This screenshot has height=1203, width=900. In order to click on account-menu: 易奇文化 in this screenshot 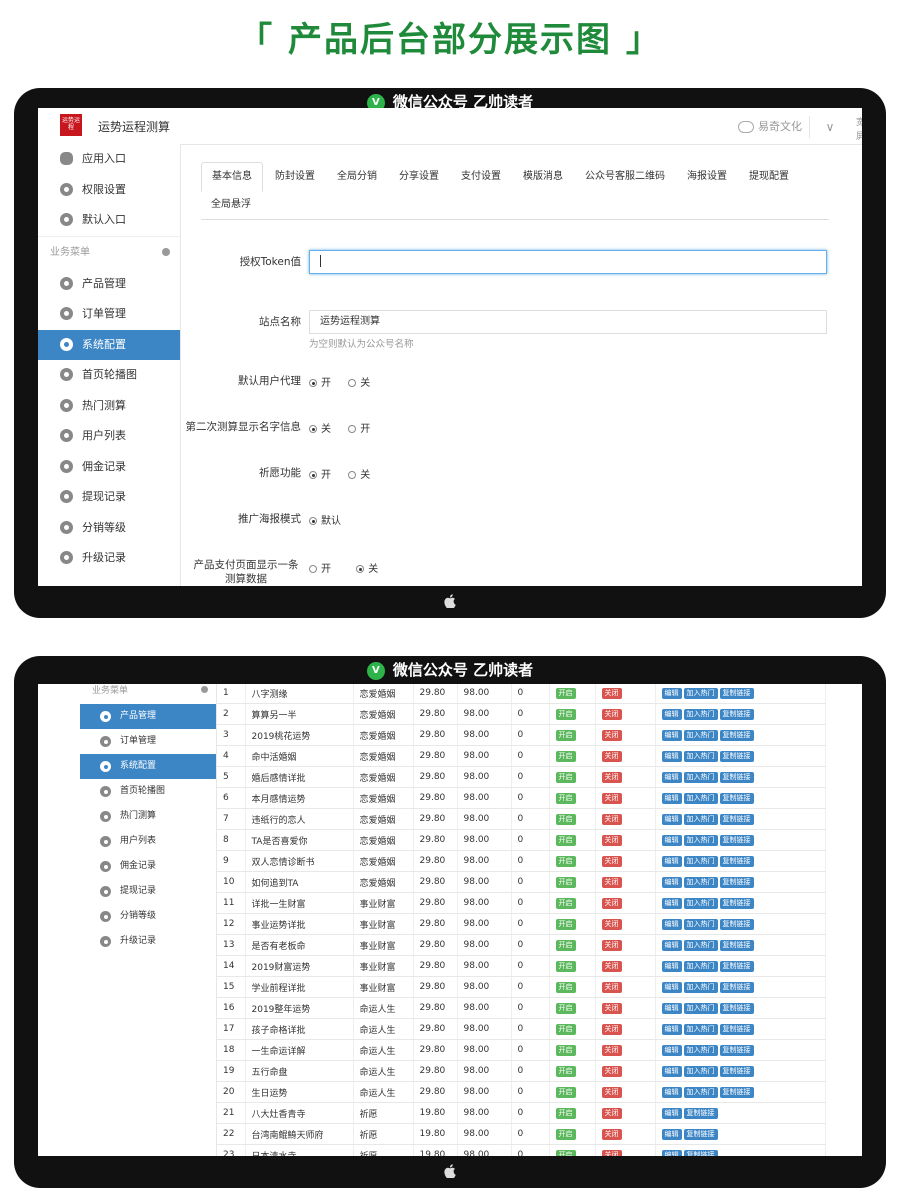, I will do `click(770, 126)`.